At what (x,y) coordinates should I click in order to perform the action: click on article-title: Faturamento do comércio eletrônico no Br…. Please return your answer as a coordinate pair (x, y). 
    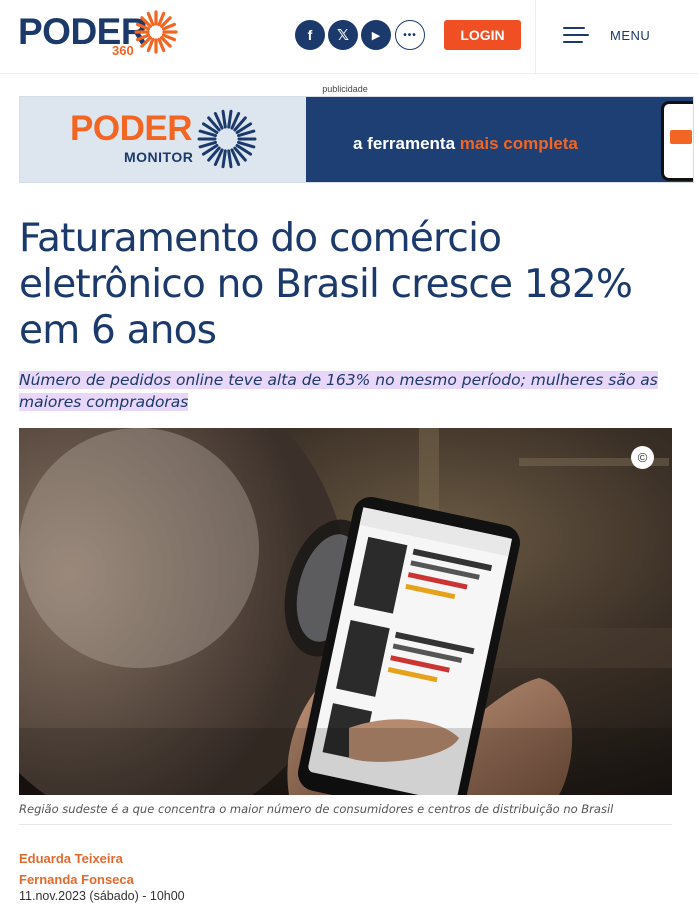
    Looking at the image, I should click on (326, 284).